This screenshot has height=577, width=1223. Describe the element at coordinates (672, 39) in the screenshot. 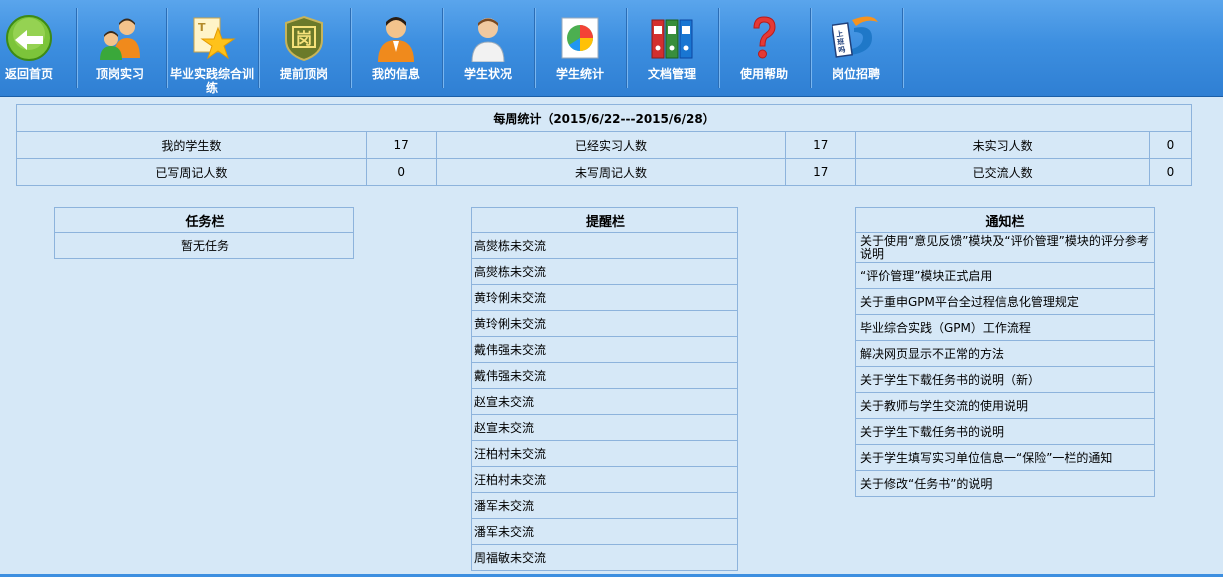

I see `binders-icon` at that location.